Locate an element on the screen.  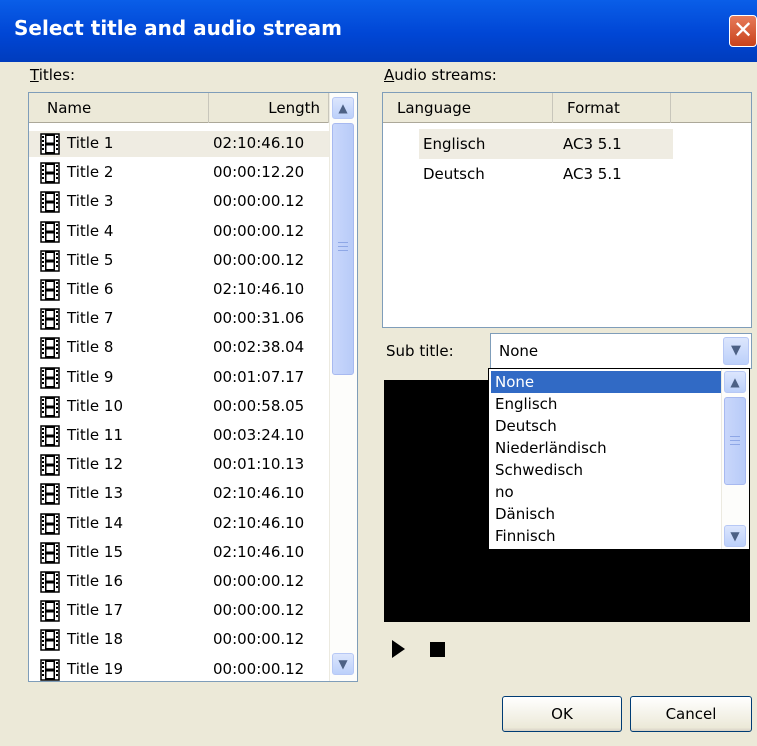
audio-format: AC3 5.1 is located at coordinates (592, 144).